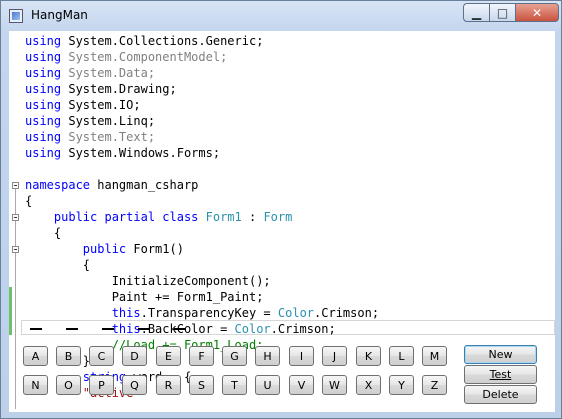 This screenshot has width=562, height=419. Describe the element at coordinates (148, 281) in the screenshot. I see `code-token: InitializeComponent();` at that location.